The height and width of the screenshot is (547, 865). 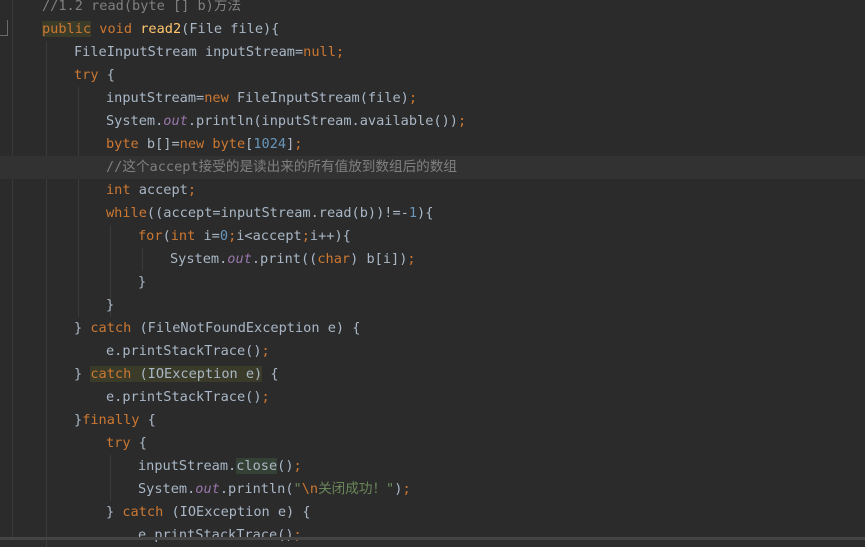 I want to click on code-line: for(int i=0;i<accept;i++){, so click(x=432, y=236).